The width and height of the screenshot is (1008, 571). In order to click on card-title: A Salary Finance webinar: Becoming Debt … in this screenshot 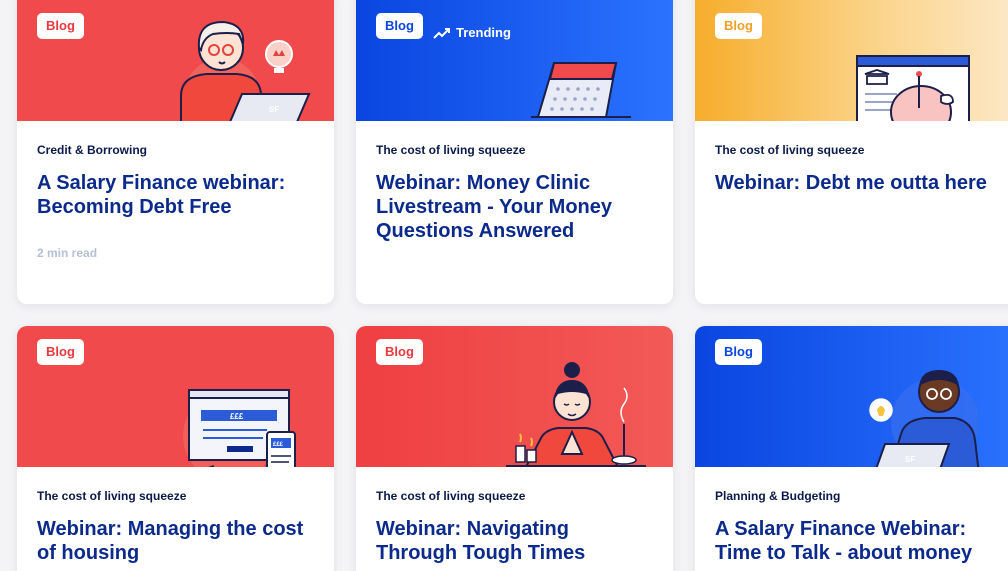, I will do `click(175, 195)`.